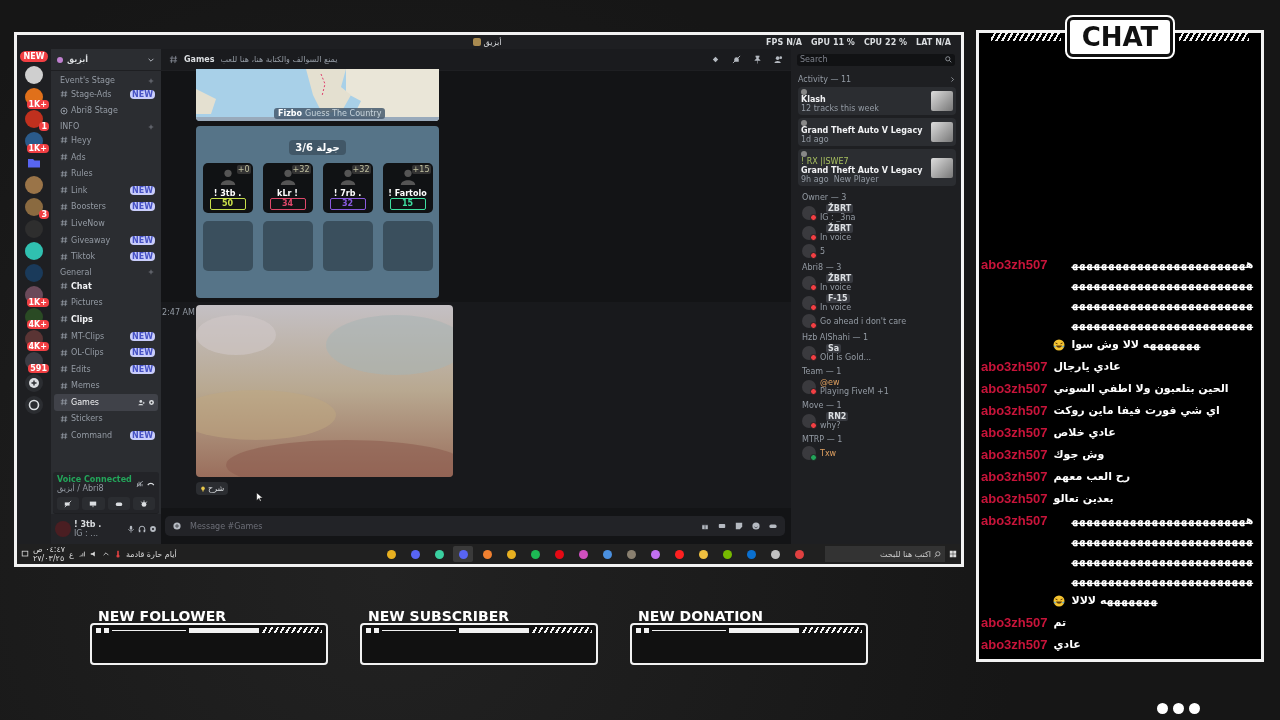 This screenshot has width=1280, height=720. Describe the element at coordinates (131, 529) in the screenshot. I see `microphone-icon` at that location.